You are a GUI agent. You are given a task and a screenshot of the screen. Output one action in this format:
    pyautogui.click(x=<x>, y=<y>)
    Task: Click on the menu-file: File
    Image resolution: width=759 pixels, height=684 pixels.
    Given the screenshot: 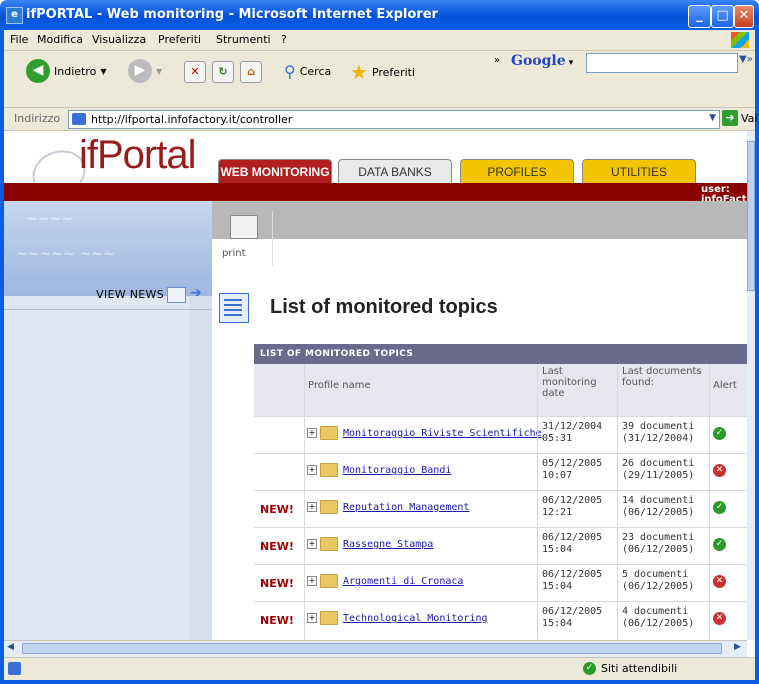 What is the action you would take?
    pyautogui.click(x=19, y=39)
    